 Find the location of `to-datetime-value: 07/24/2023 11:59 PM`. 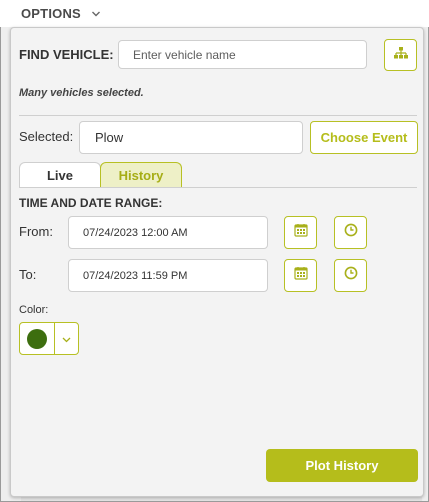

to-datetime-value: 07/24/2023 11:59 PM is located at coordinates (135, 275).